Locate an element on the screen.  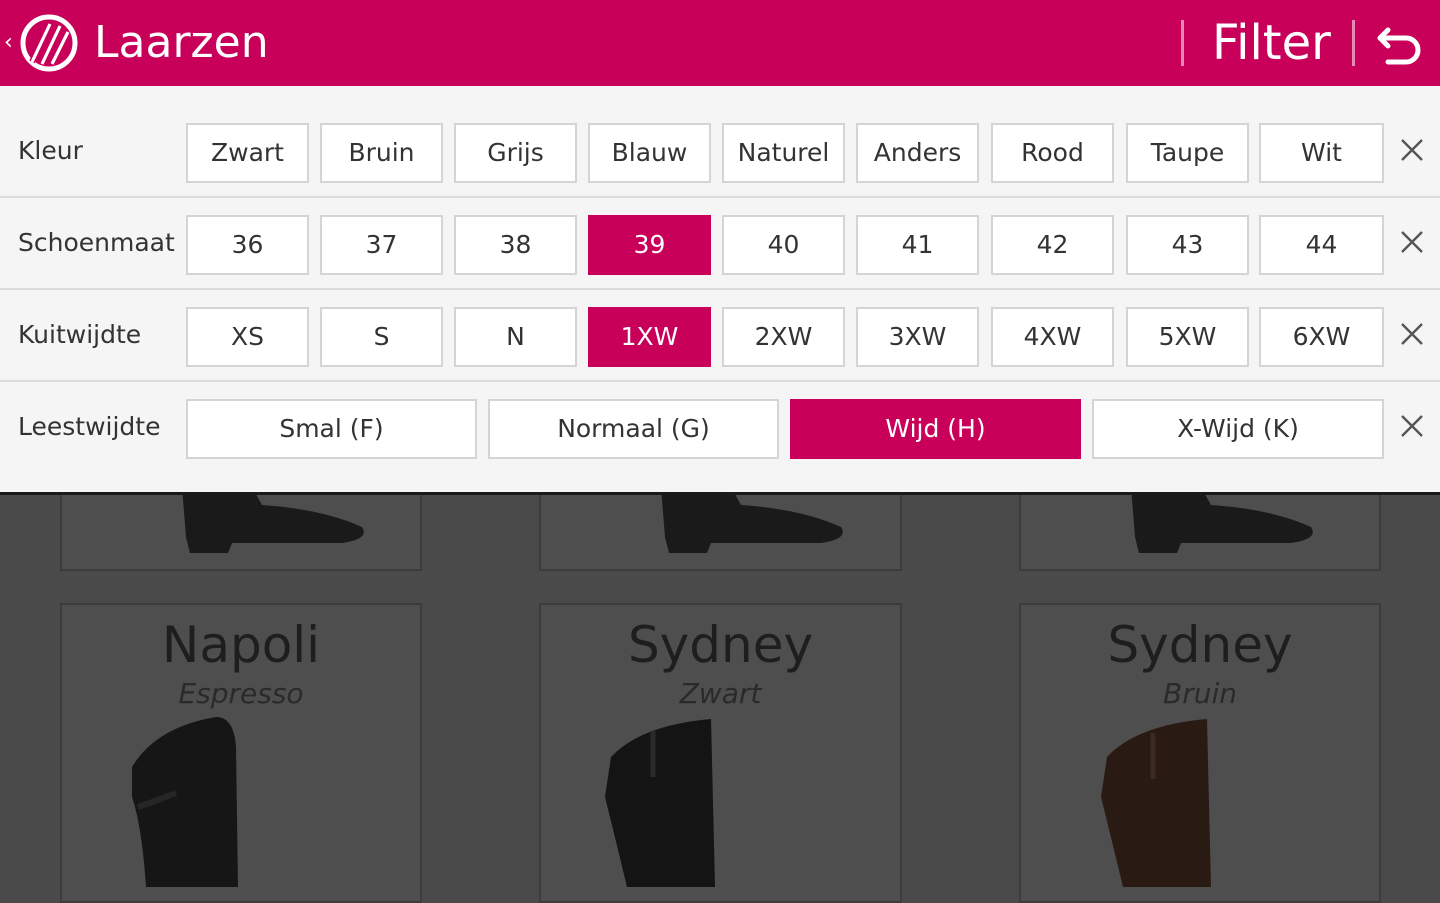
chip-size-41: 41 is located at coordinates (917, 245).